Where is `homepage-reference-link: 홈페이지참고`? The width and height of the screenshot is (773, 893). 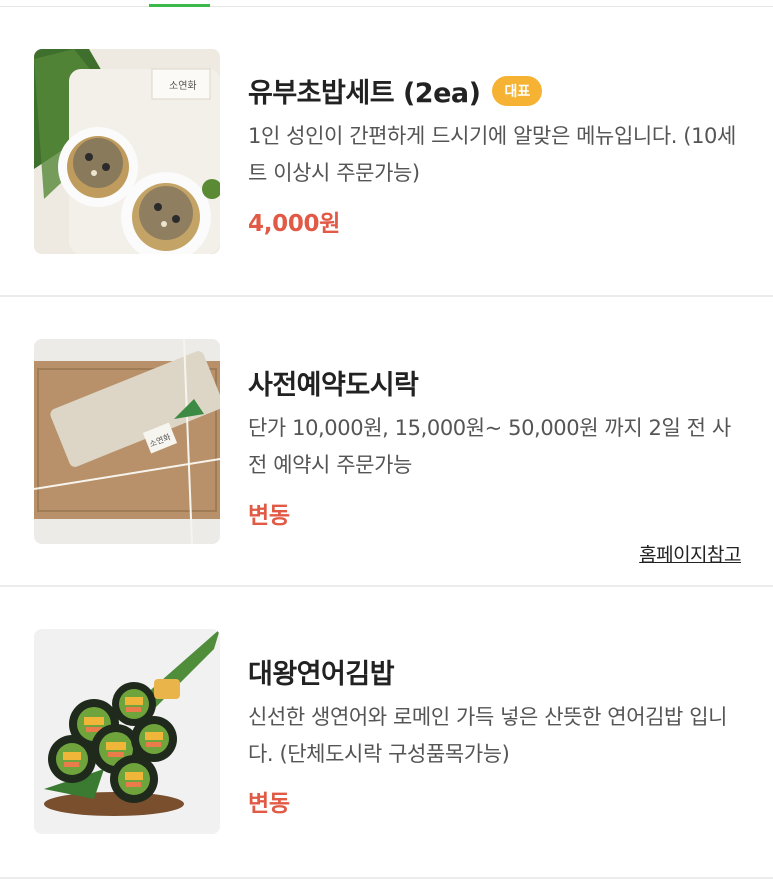
homepage-reference-link: 홈페이지참고 is located at coordinates (690, 553).